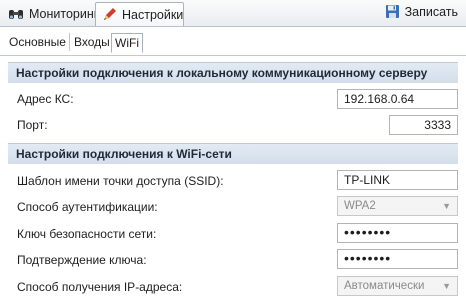 This screenshot has height=306, width=466. Describe the element at coordinates (38, 42) in the screenshot. I see `tab-basic: Основные` at that location.